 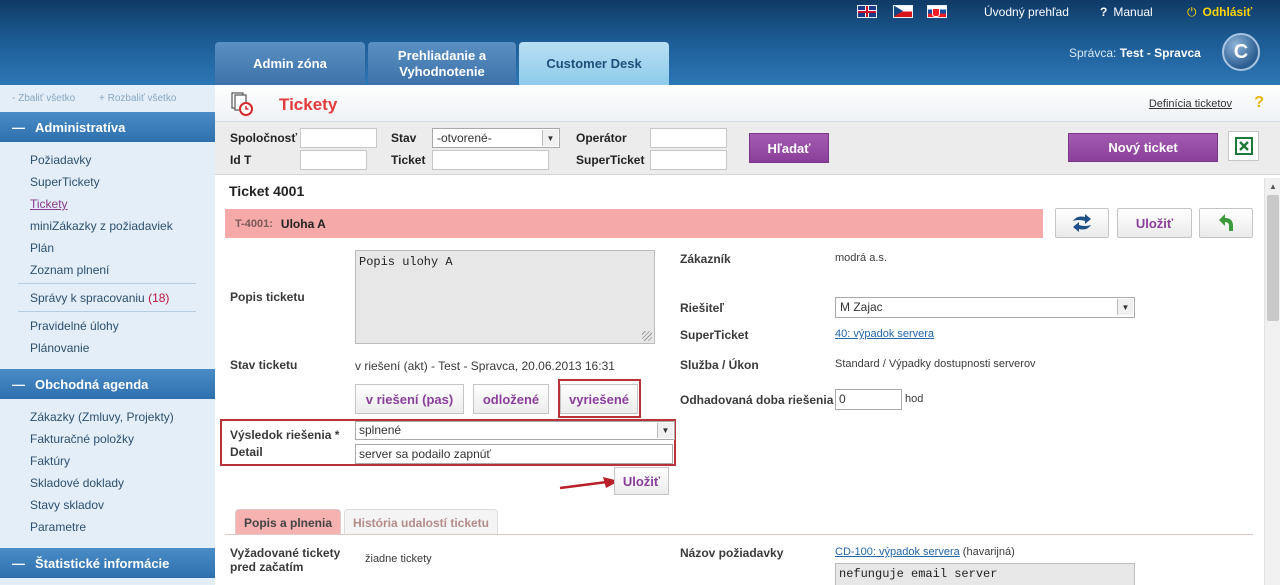 I want to click on customer-value: modrá a.s., so click(x=861, y=258).